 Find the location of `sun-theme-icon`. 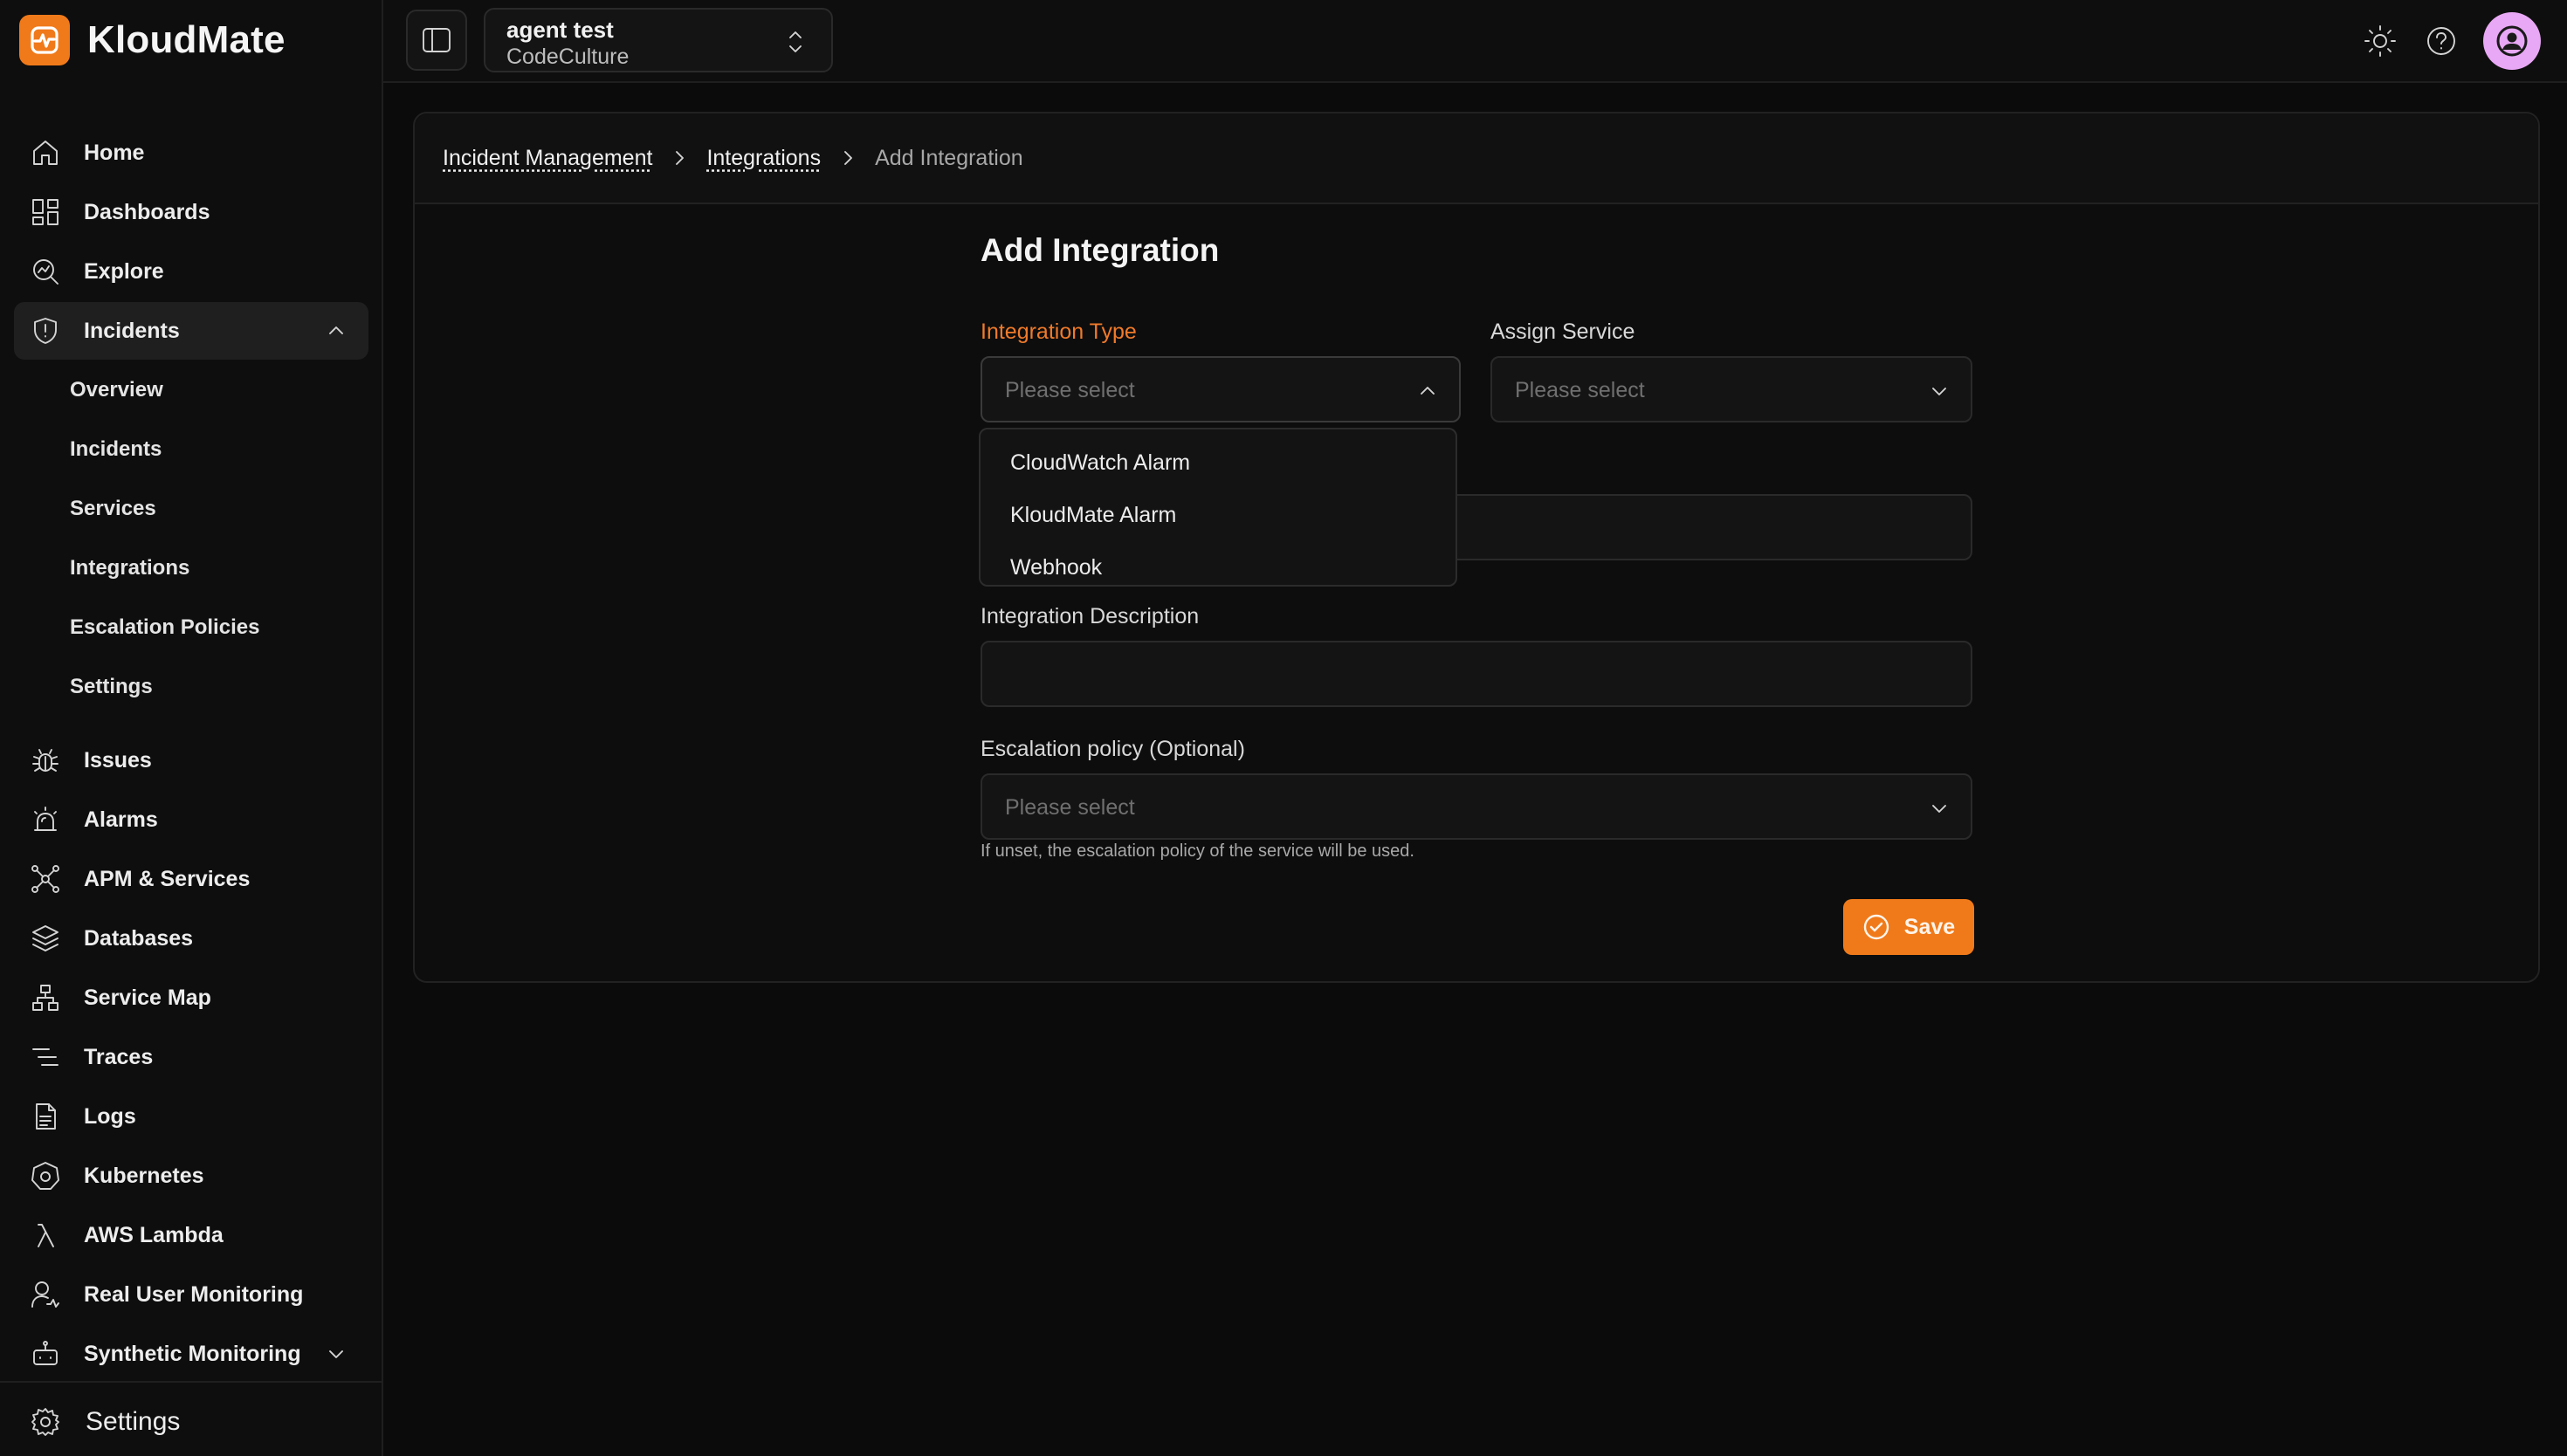

sun-theme-icon is located at coordinates (2380, 41).